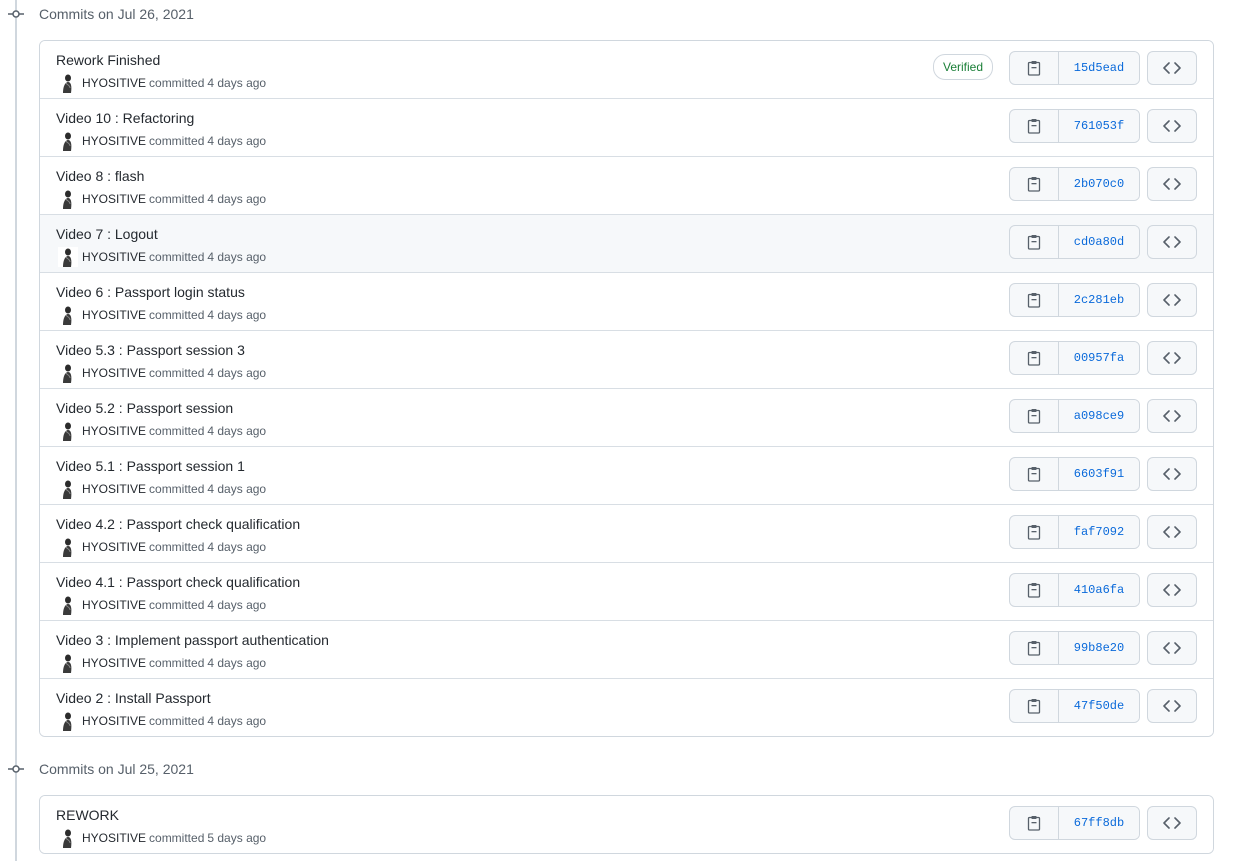 This screenshot has width=1235, height=861. Describe the element at coordinates (1099, 68) in the screenshot. I see `commit-sha-link: 15d5ead` at that location.